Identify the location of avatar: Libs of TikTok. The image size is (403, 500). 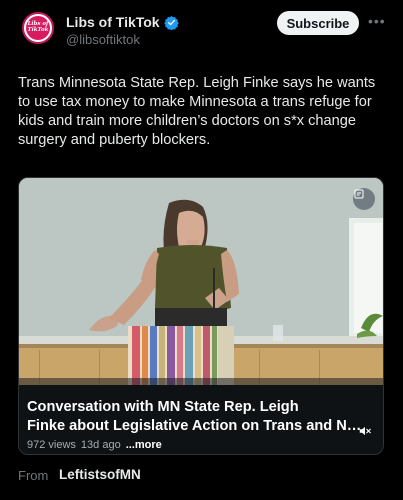
(38, 28).